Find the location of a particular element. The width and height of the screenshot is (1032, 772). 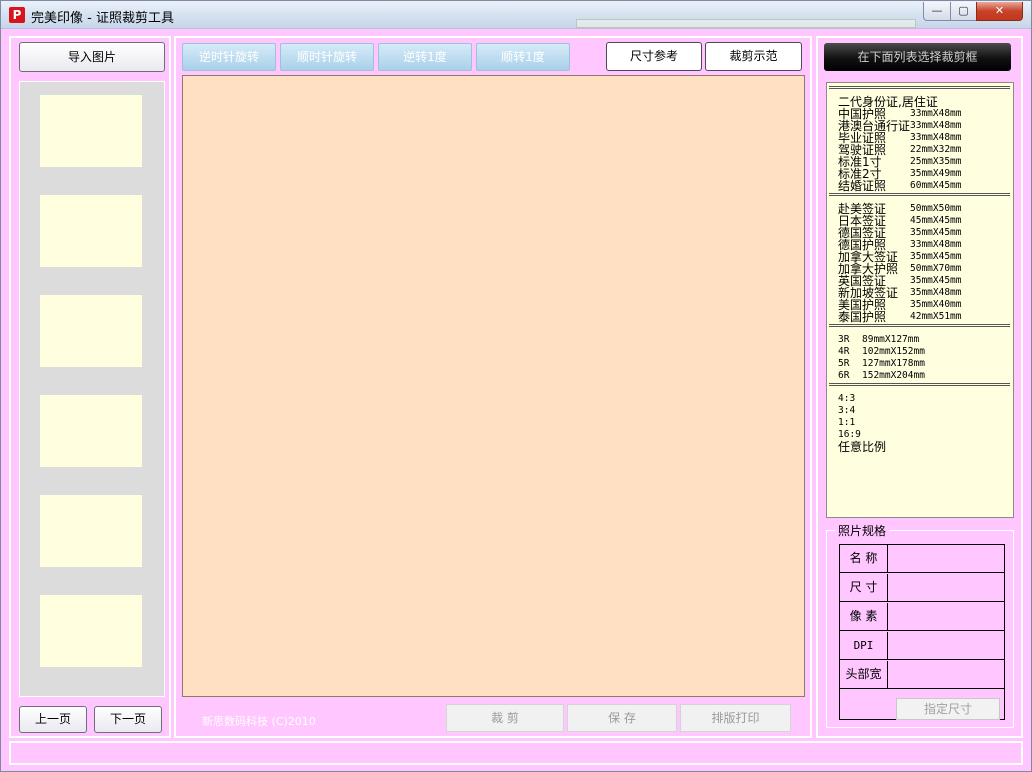

spec-dpi-label: DPI is located at coordinates (864, 645).